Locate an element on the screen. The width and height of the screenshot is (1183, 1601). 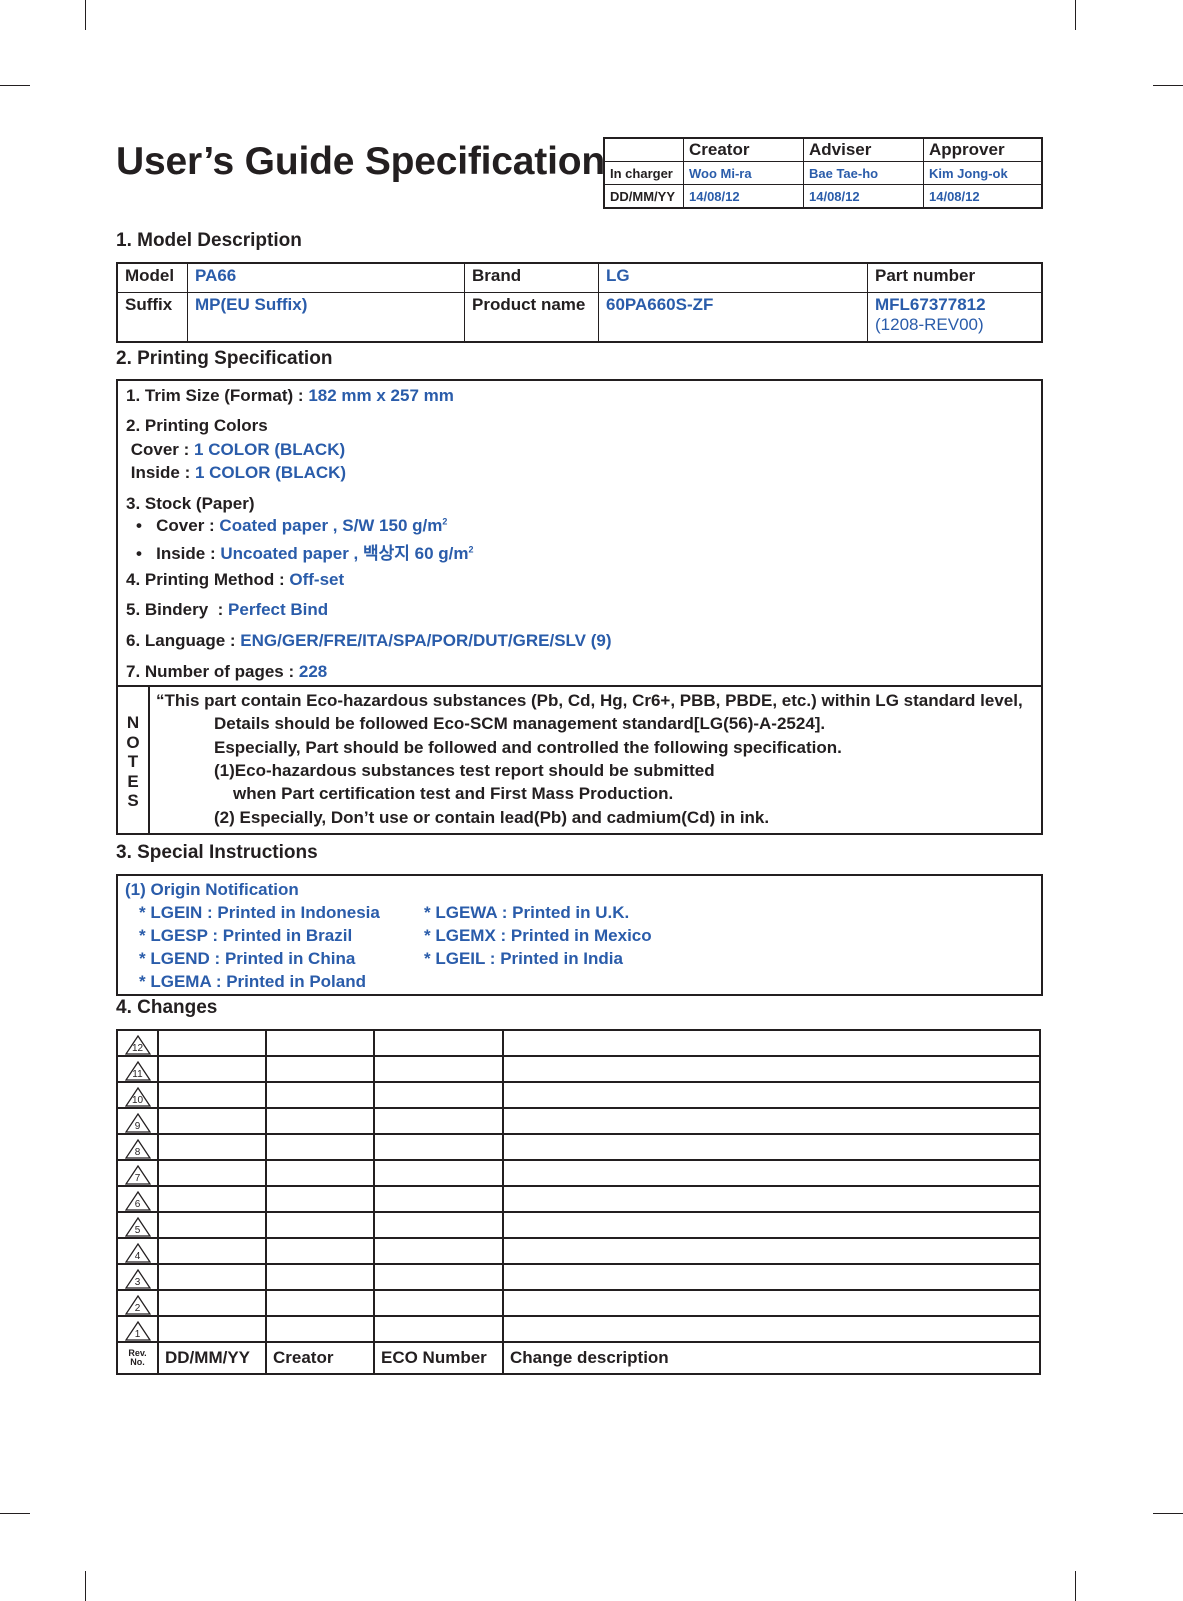
stock-cover-line: • Cover : Coated paper , S/W 150 g/m2 is located at coordinates (291, 526).